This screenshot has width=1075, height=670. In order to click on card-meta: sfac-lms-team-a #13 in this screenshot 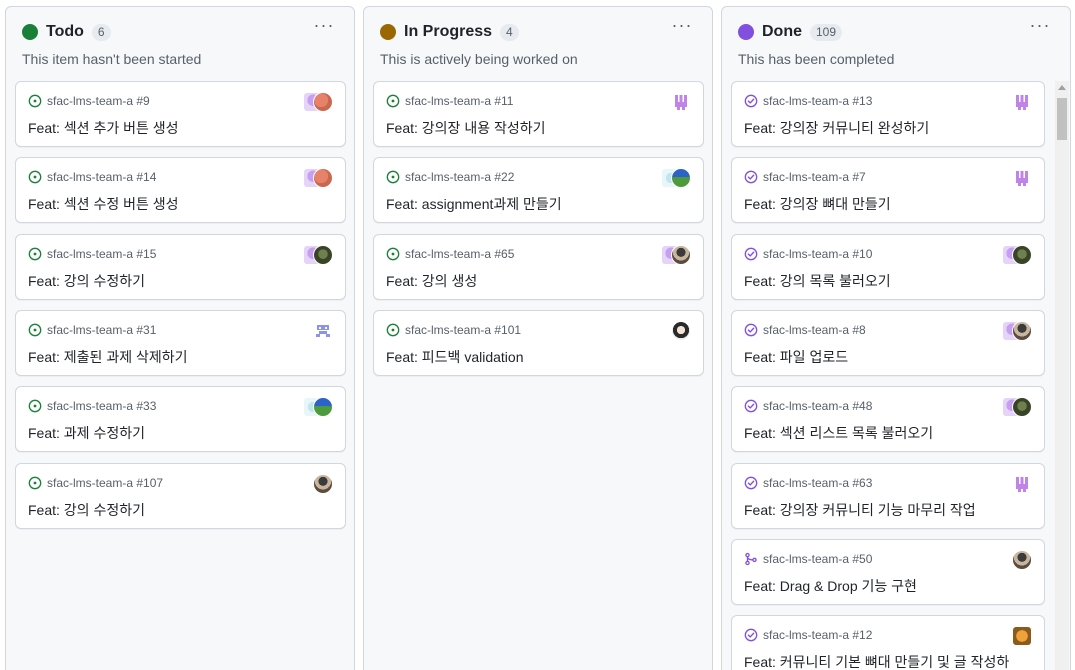, I will do `click(808, 101)`.